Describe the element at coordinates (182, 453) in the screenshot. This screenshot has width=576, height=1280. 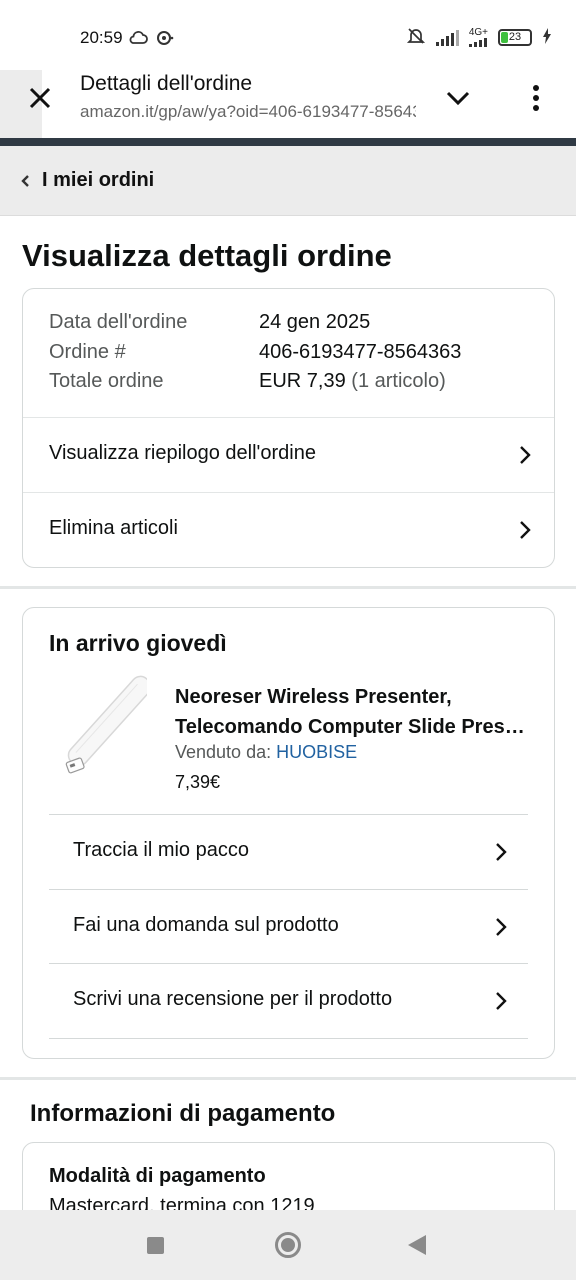
I see `link-label: Visualizza riepilogo dell'ordine` at that location.